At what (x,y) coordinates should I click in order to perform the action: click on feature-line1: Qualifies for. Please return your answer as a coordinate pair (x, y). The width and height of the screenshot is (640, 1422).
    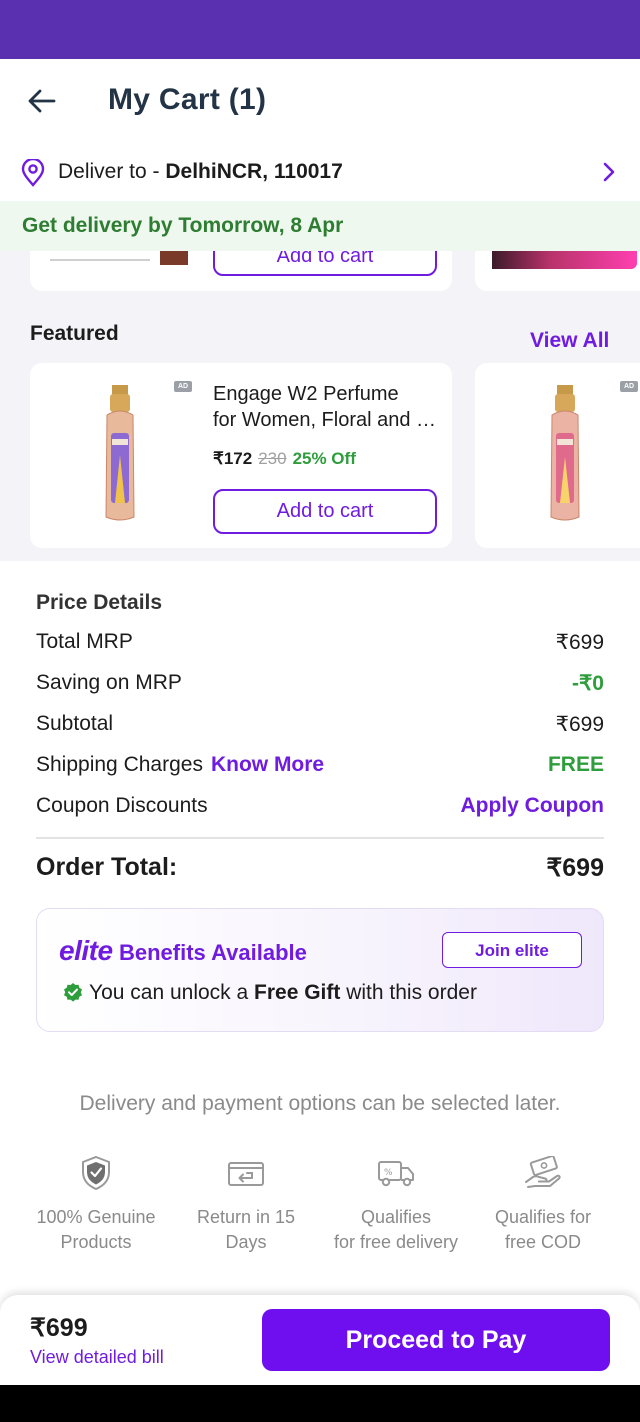
    Looking at the image, I should click on (543, 1217).